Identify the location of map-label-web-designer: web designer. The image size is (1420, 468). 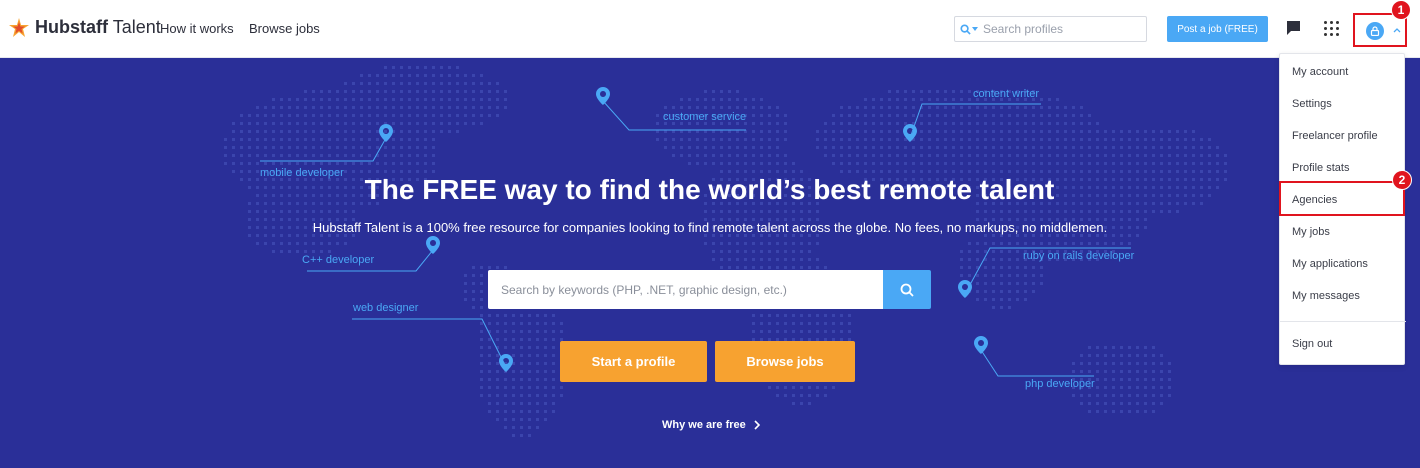
(386, 308).